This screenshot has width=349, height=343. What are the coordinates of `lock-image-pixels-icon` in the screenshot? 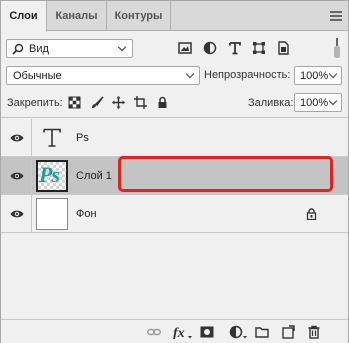 It's located at (97, 102).